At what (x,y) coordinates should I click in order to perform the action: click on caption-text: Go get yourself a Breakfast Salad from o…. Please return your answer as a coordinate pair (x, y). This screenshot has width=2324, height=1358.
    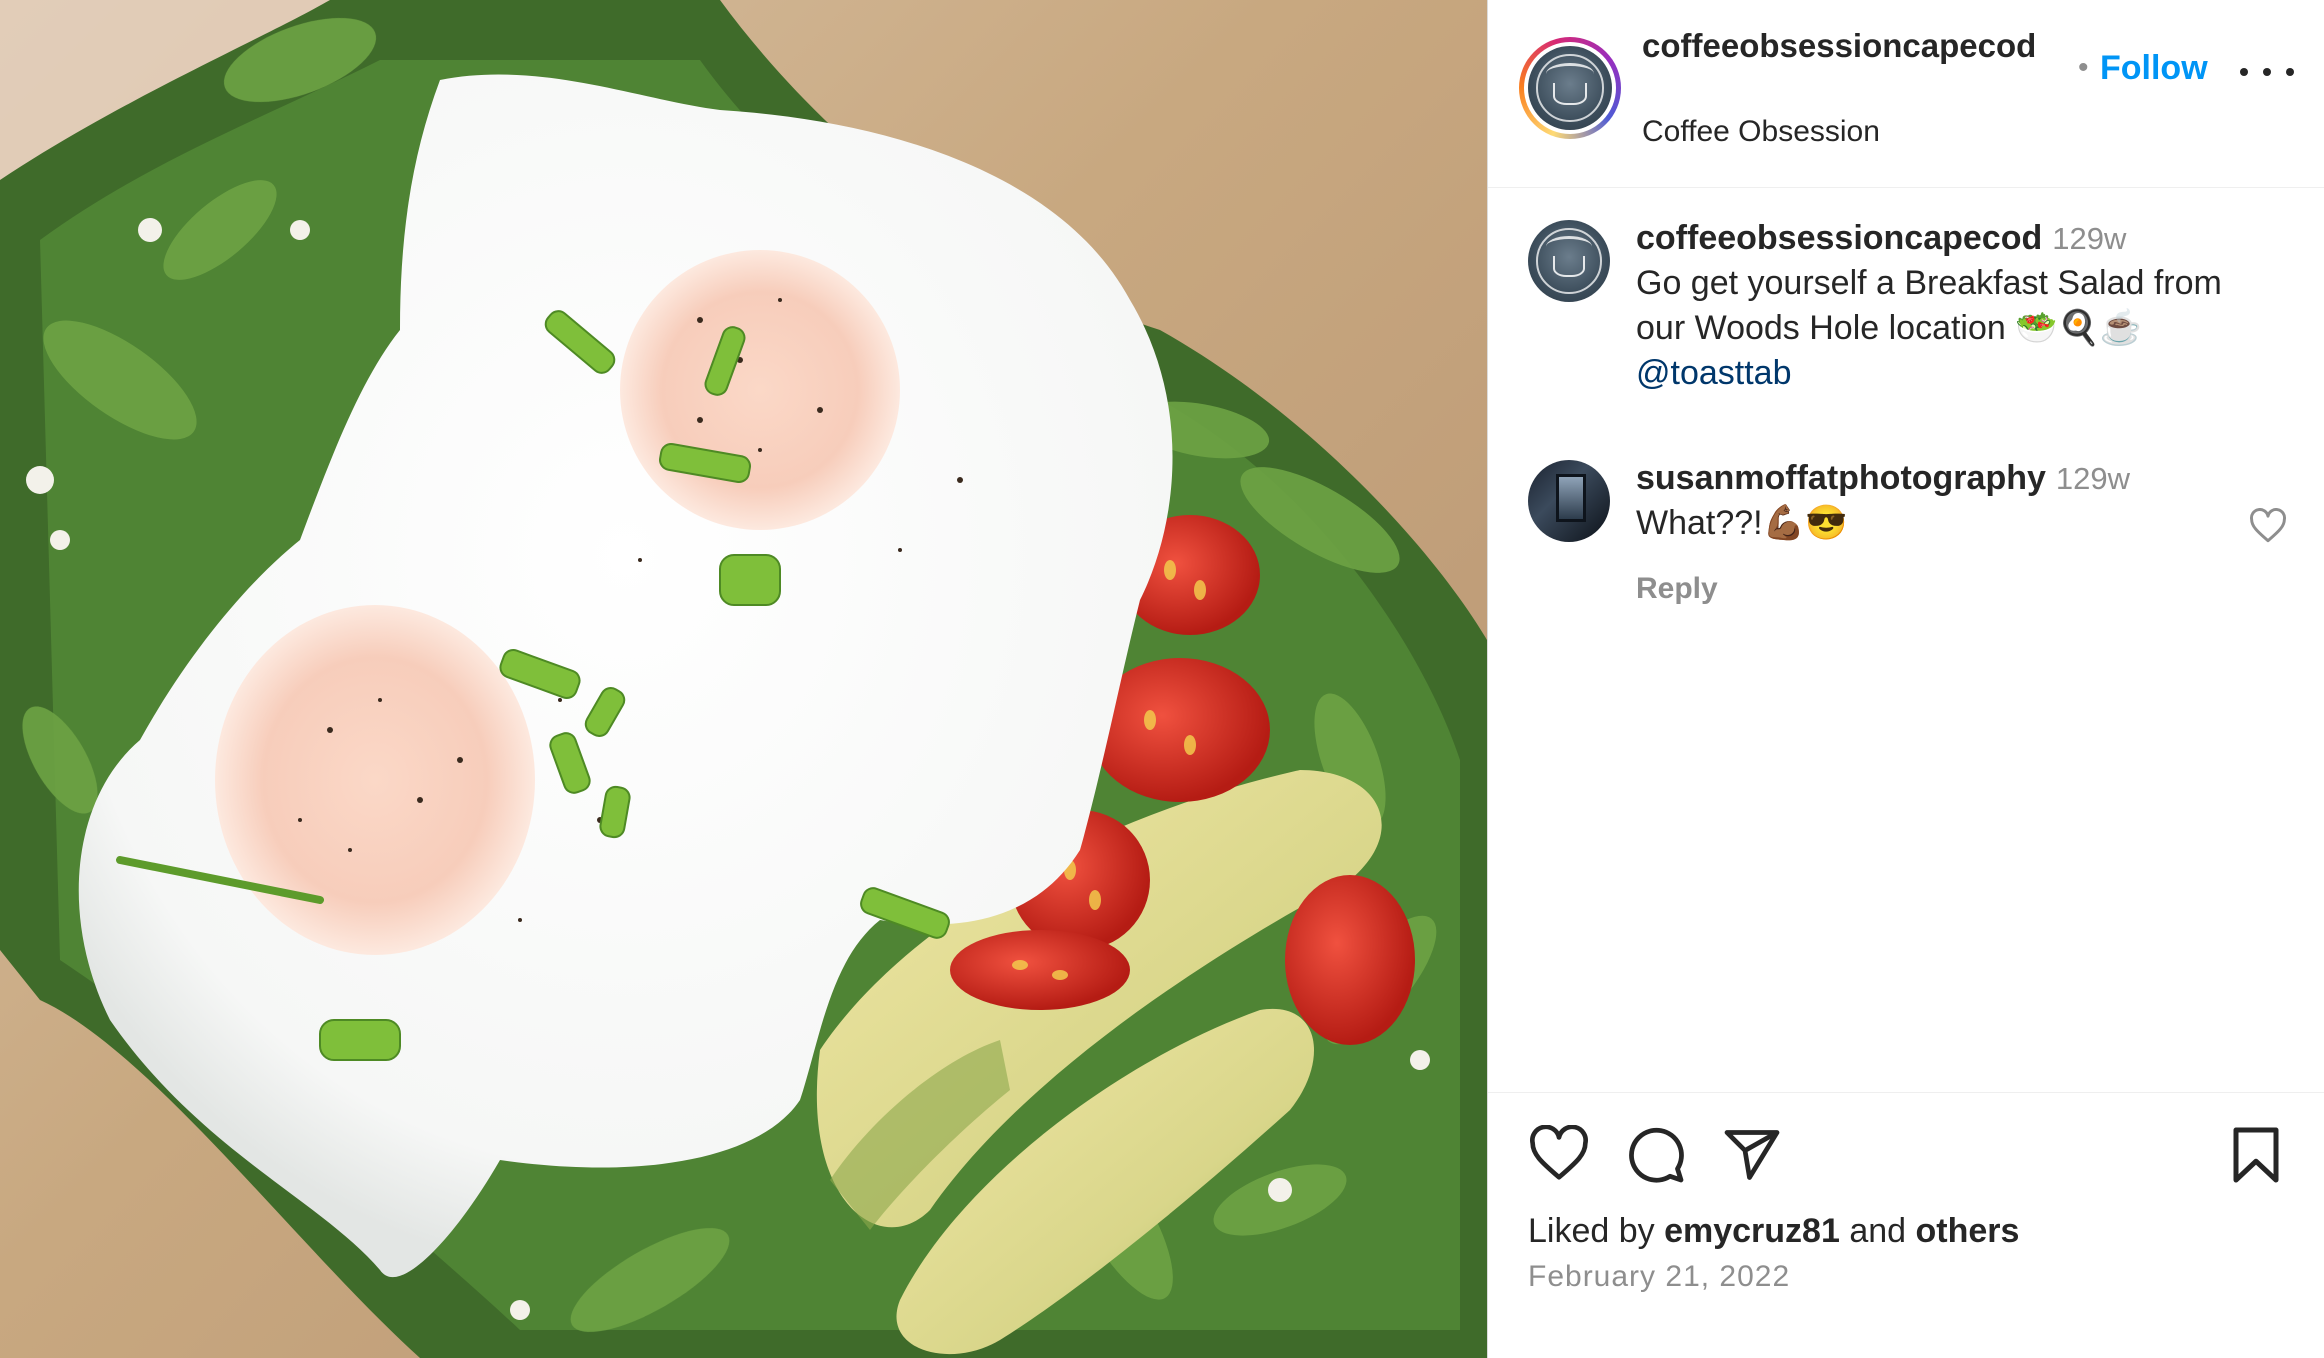
    Looking at the image, I should click on (1929, 305).